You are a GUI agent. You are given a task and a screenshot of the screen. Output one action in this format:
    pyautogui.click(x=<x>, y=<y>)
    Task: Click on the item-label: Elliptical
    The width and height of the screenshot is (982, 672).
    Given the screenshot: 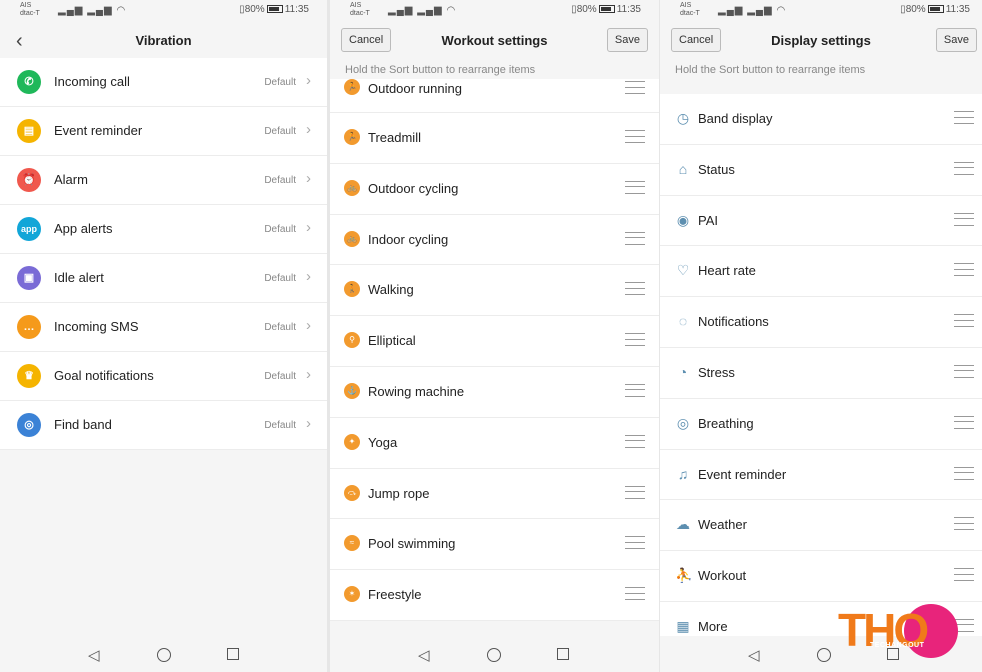 What is the action you would take?
    pyautogui.click(x=392, y=341)
    